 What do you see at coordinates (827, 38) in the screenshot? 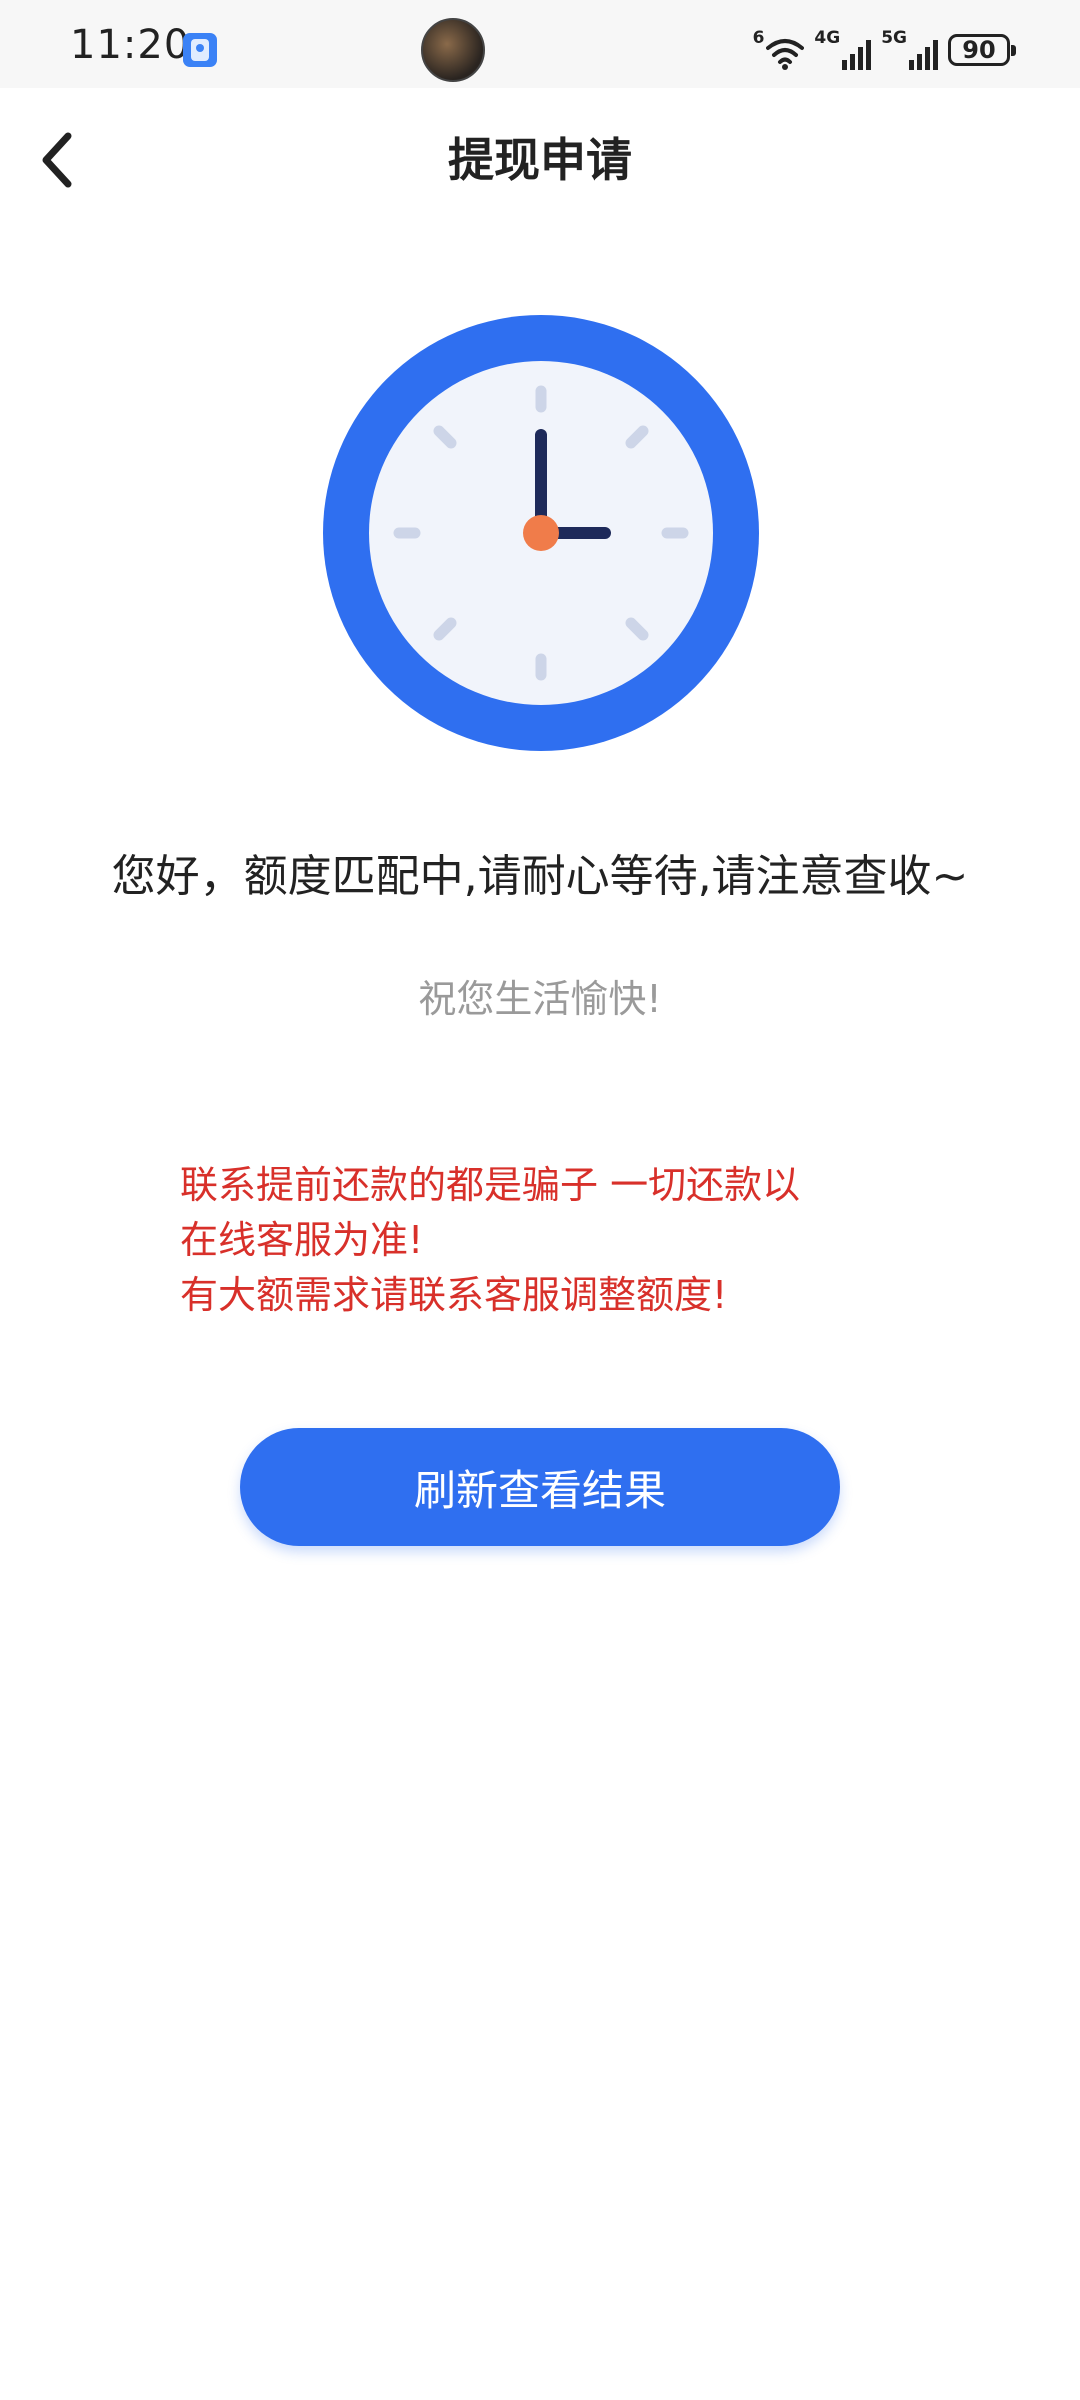
I see `network-4g-label: 4G` at bounding box center [827, 38].